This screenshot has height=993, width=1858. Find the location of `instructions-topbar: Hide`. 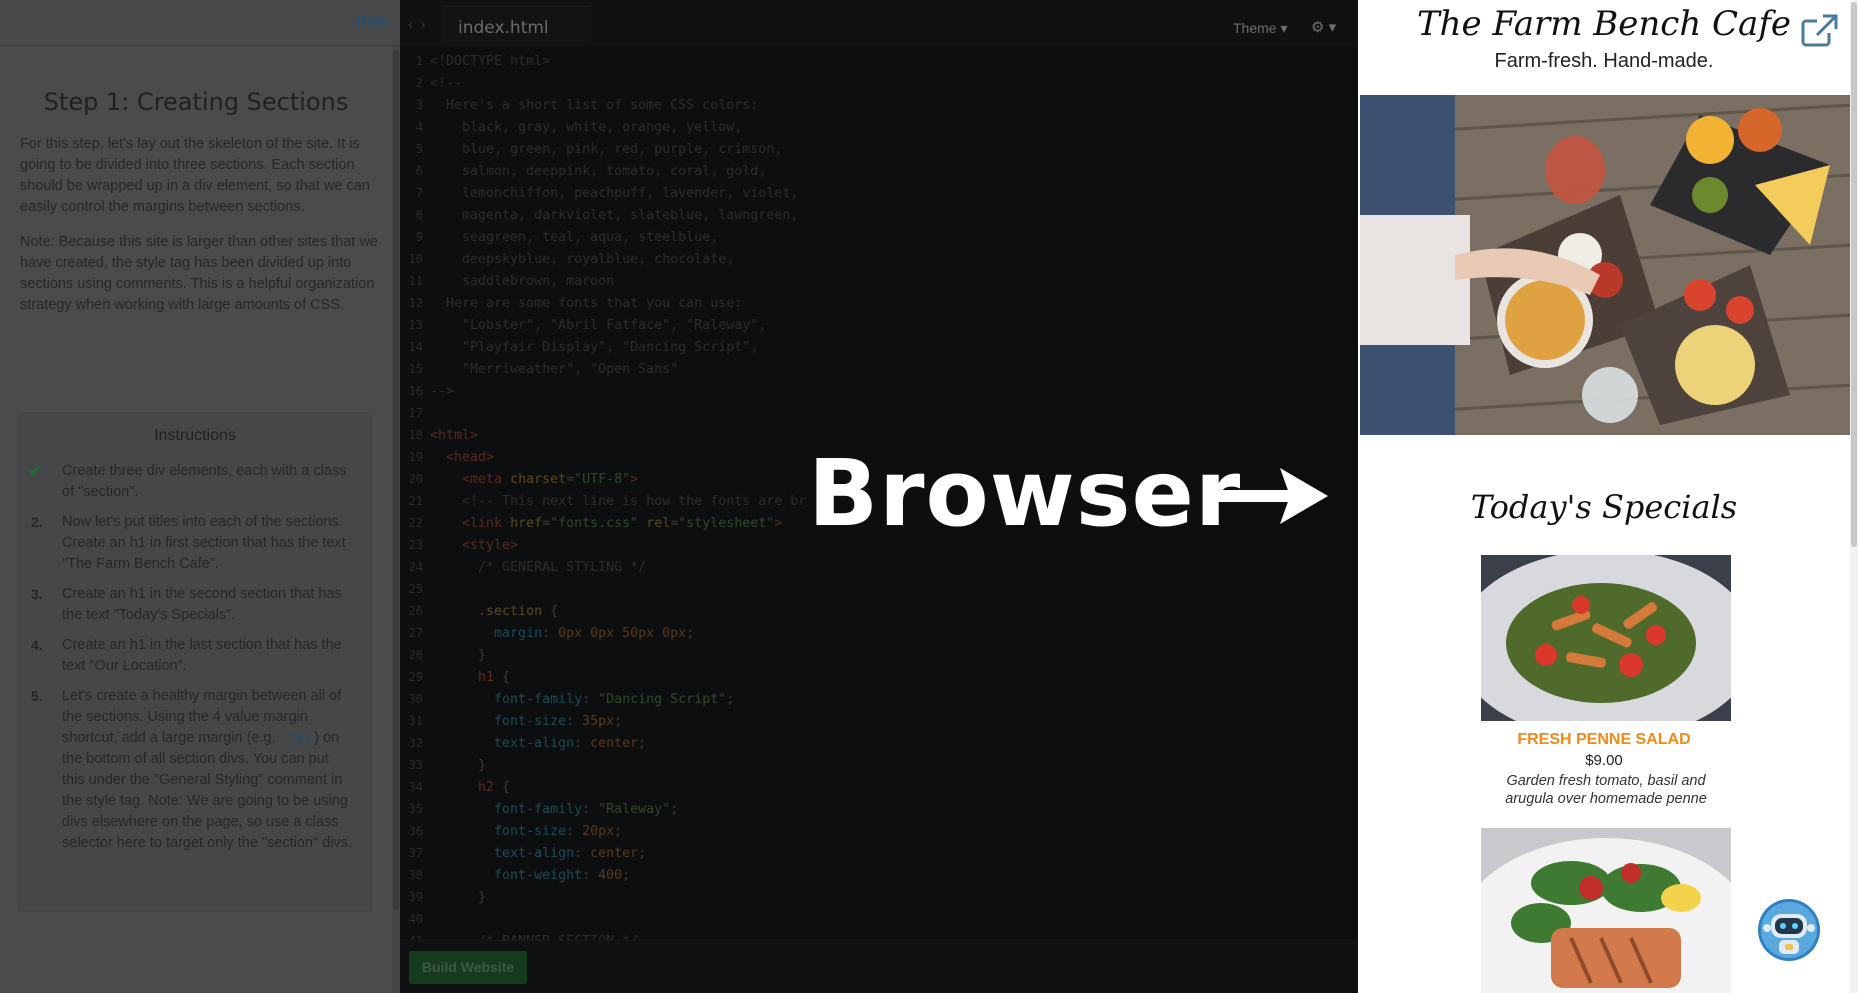

instructions-topbar: Hide is located at coordinates (200, 23).